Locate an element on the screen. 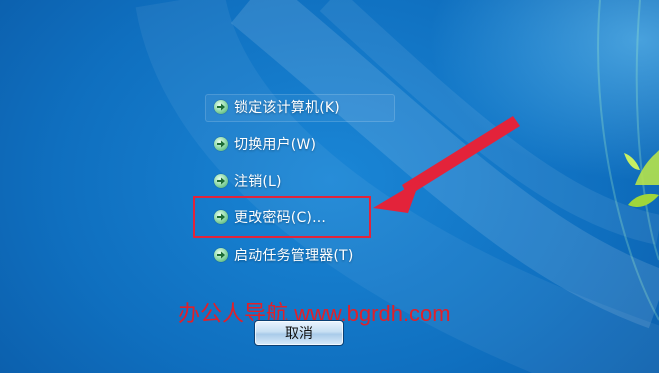  menu-item-lock-computer: 锁定该计算机(K) is located at coordinates (277, 107).